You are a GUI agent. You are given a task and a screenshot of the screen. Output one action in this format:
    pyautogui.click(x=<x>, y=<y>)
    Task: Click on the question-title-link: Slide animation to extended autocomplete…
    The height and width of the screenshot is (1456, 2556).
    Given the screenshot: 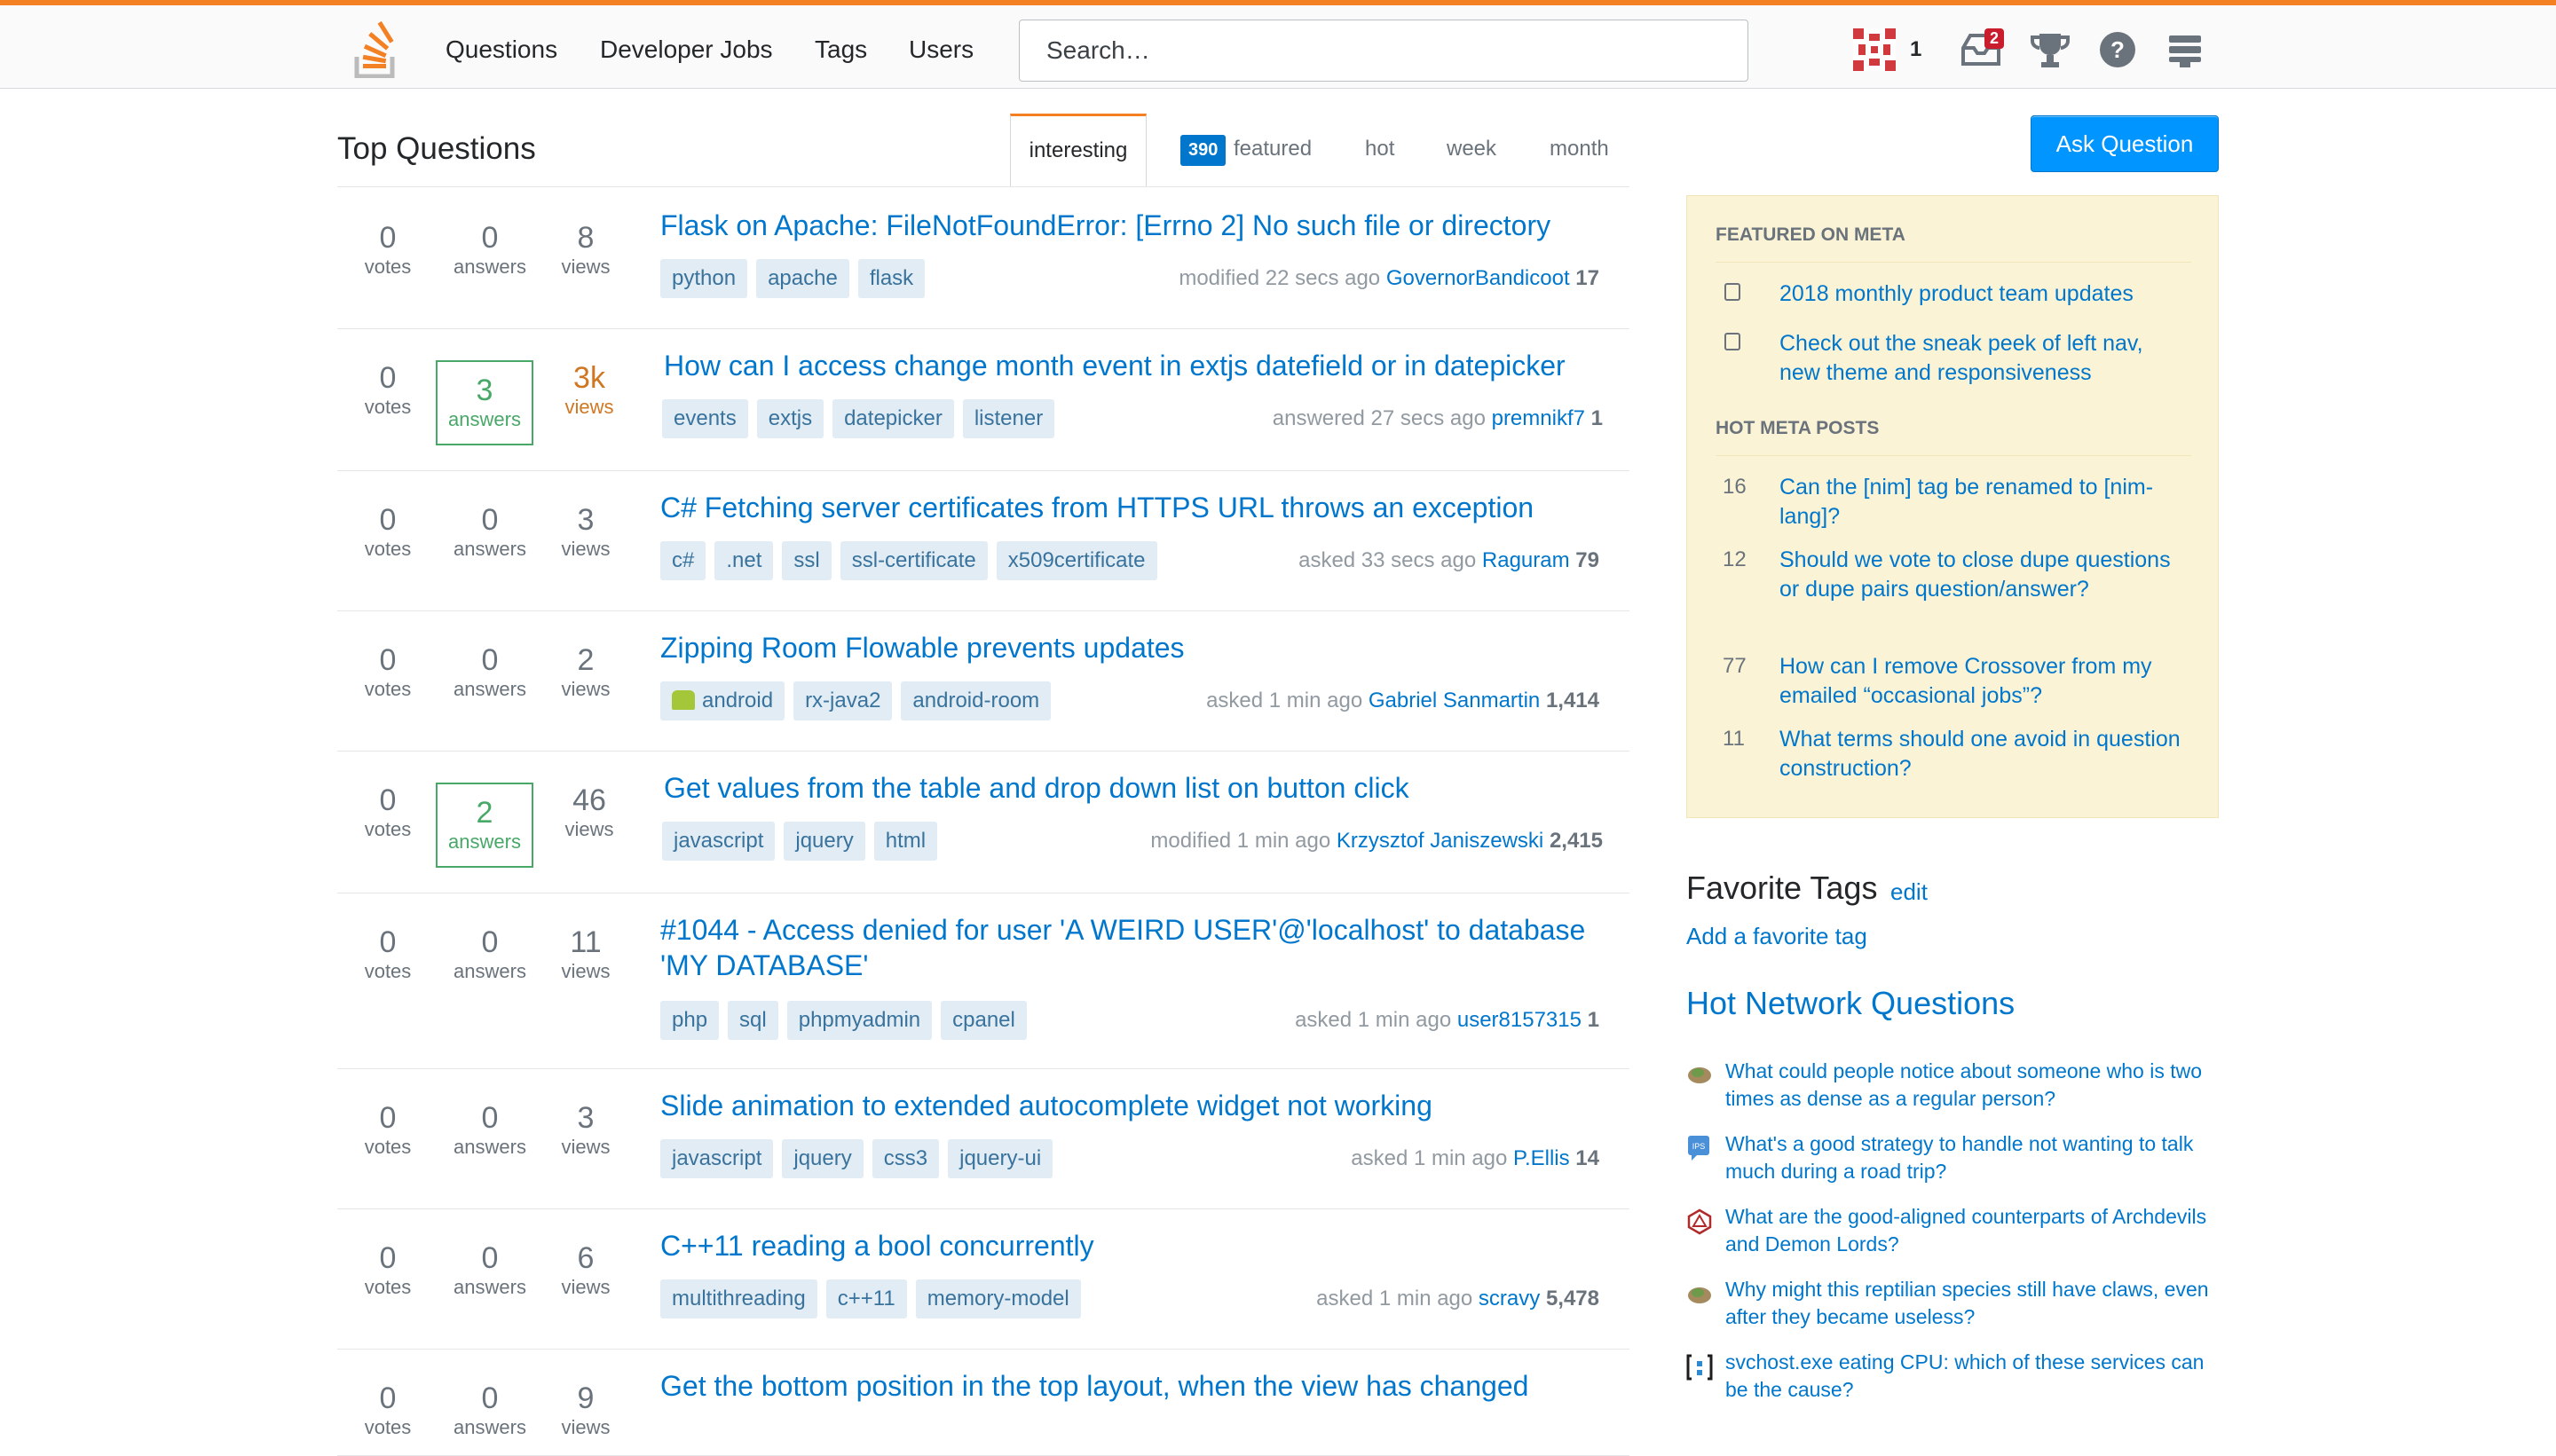 What is the action you would take?
    pyautogui.click(x=1139, y=1105)
    